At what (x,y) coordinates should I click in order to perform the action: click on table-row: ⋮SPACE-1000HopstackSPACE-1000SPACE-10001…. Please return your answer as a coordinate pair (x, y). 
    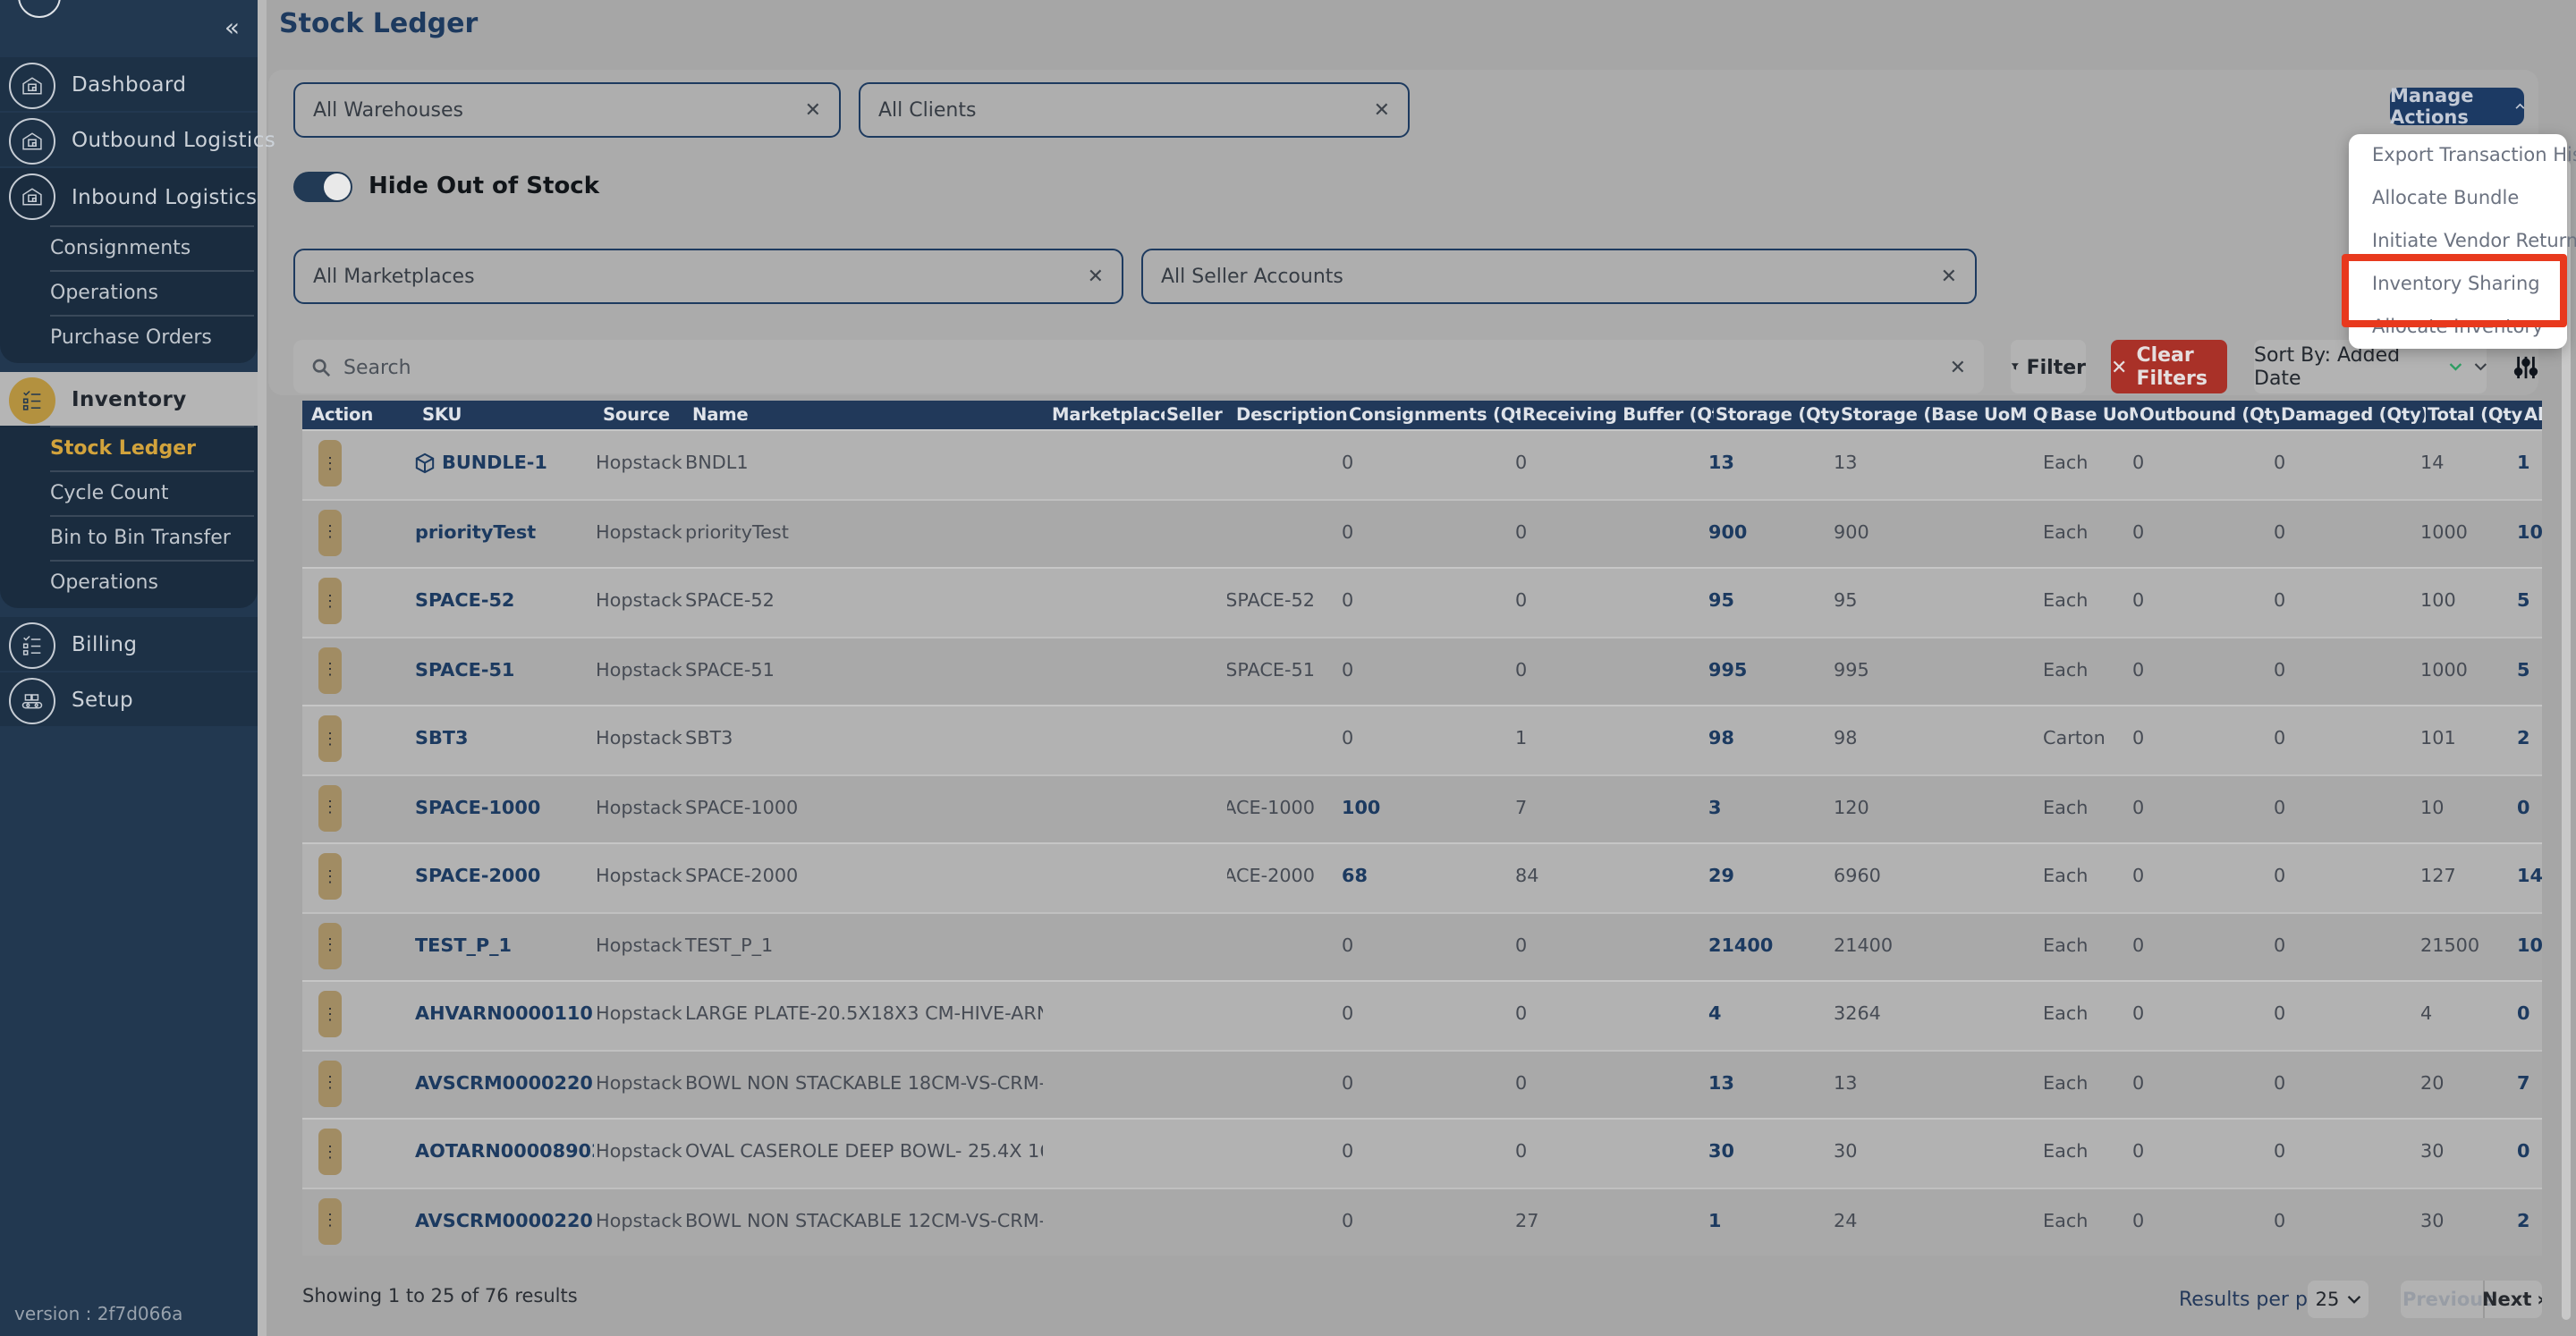
    Looking at the image, I should click on (1422, 808).